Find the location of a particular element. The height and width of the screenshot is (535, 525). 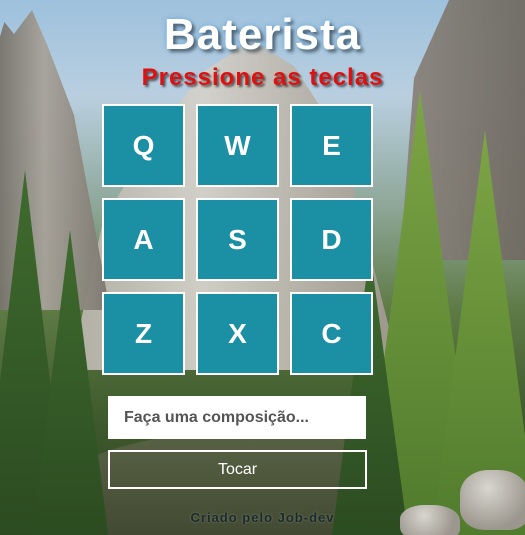

footer-credit: Criado pelo Job-dev is located at coordinates (262, 517).